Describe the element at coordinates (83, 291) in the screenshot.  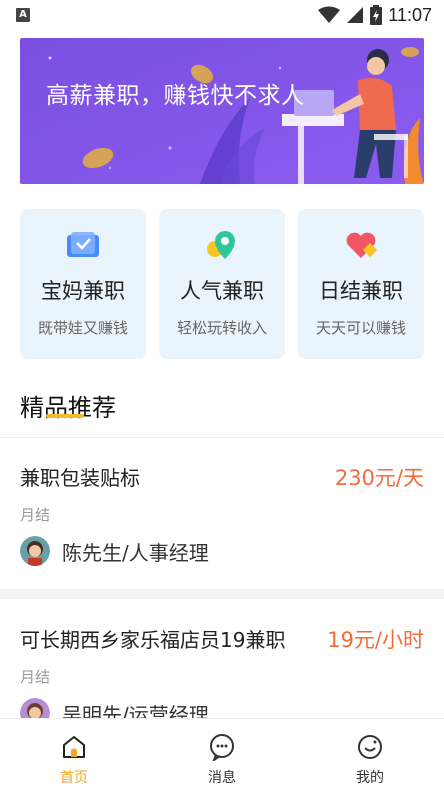
I see `category-title: 宝妈兼职` at that location.